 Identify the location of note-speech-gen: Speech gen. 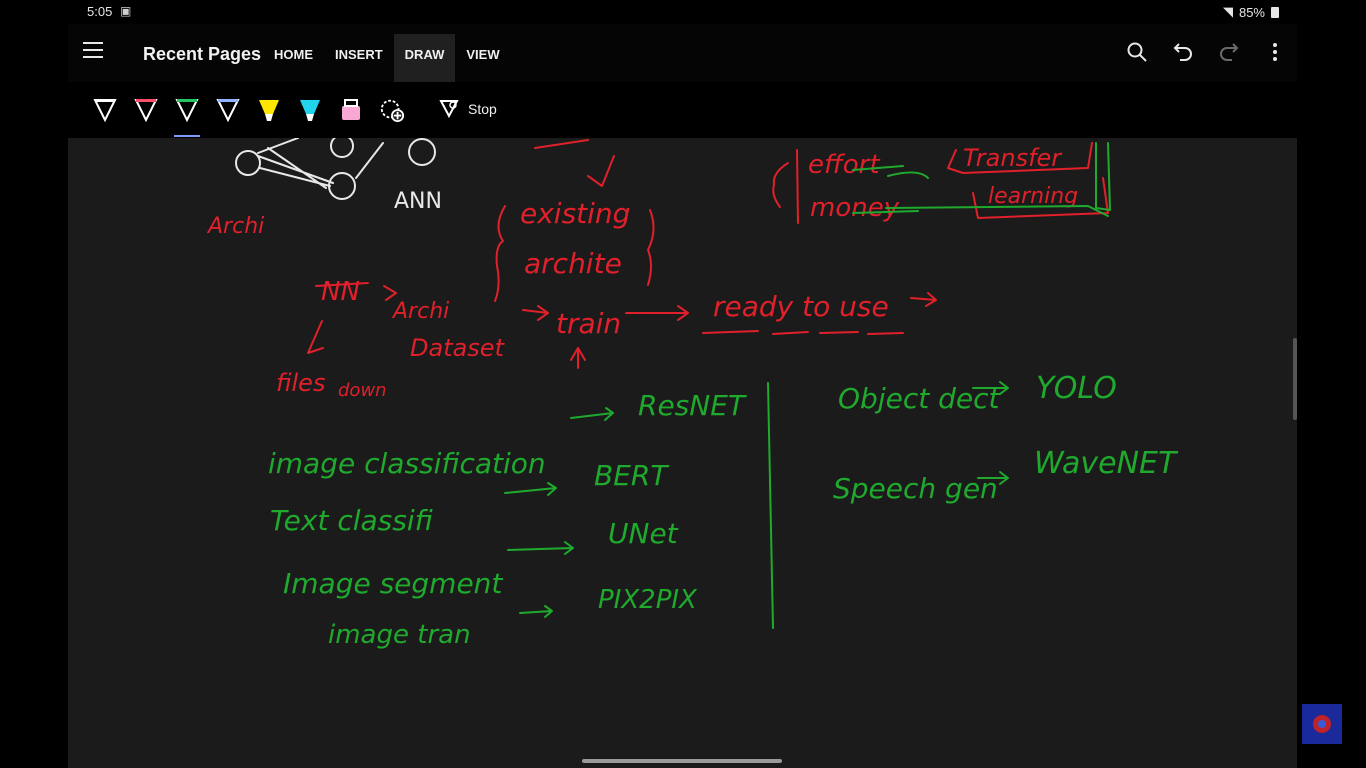
(915, 488).